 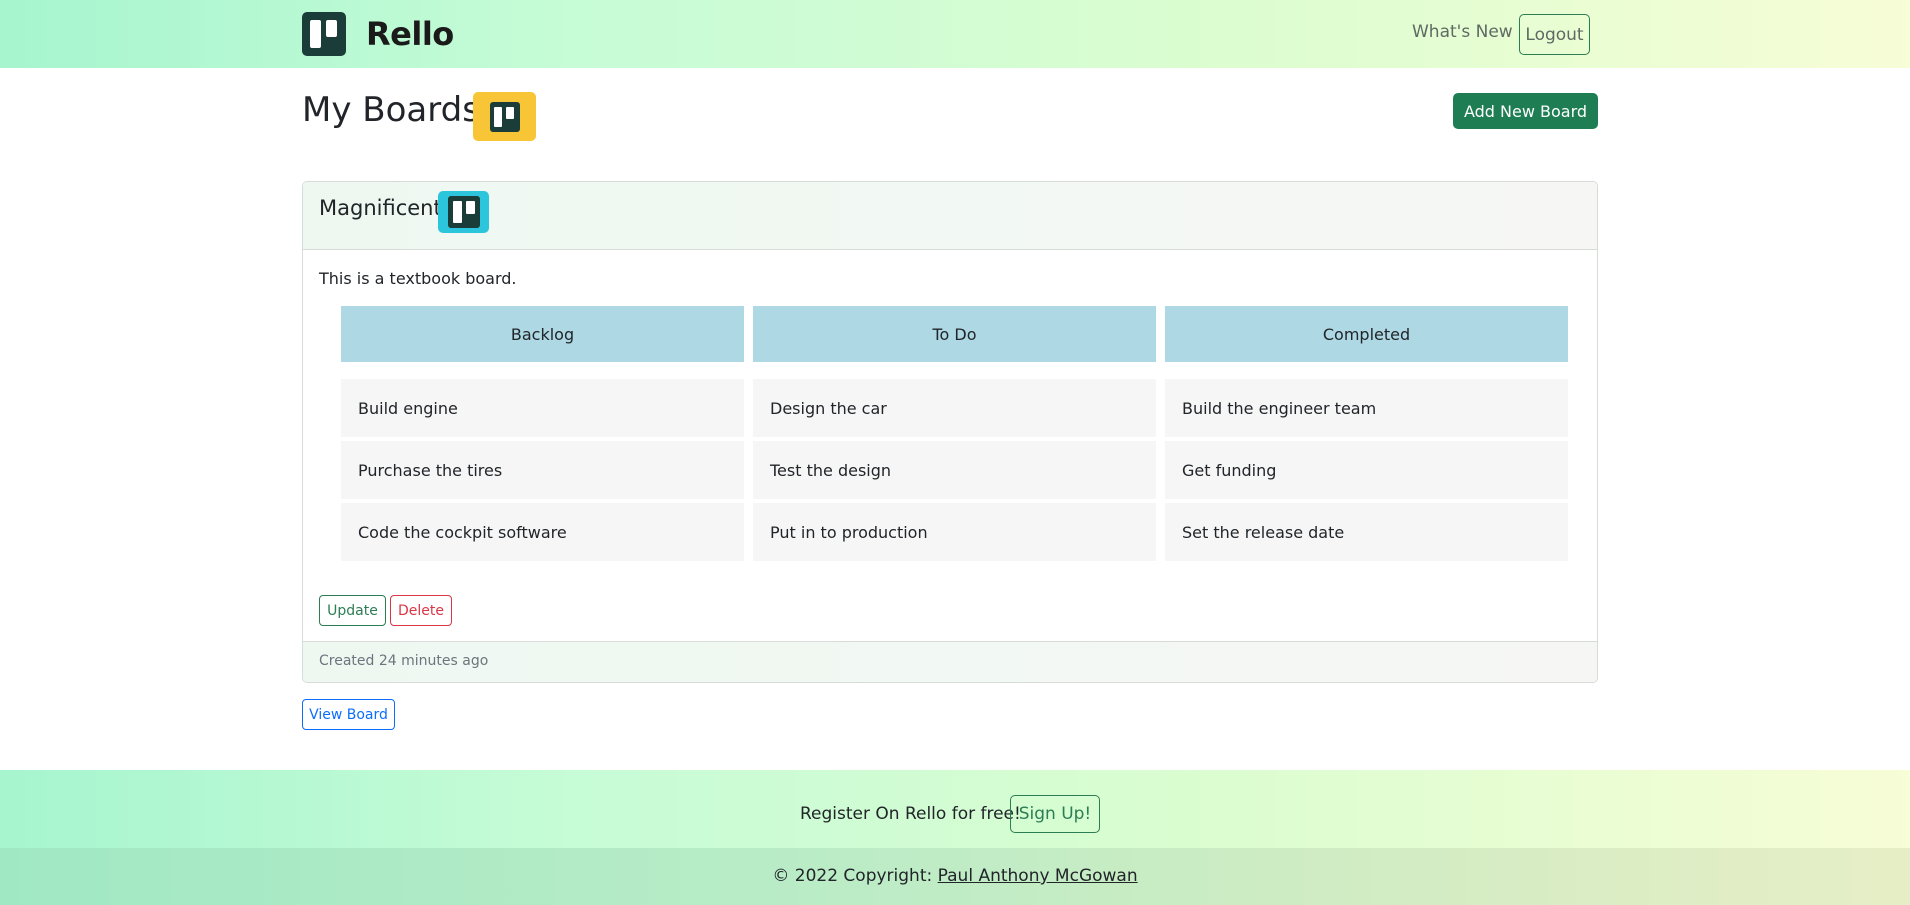 I want to click on column-header-todo: To Do, so click(x=954, y=334).